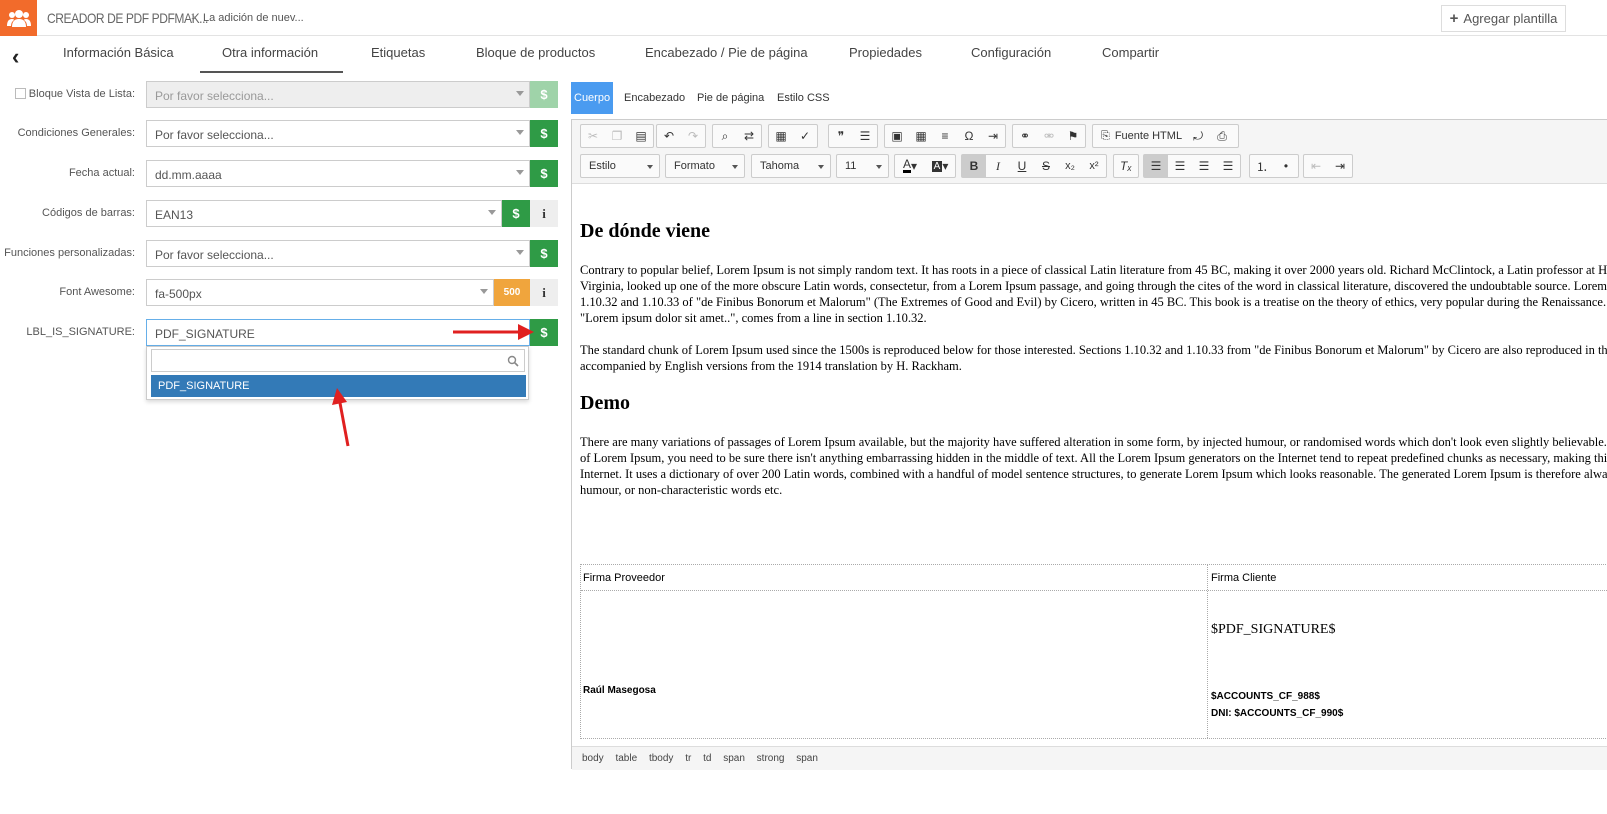  Describe the element at coordinates (1073, 136) in the screenshot. I see `anchor-flag-icon: ⚑` at that location.